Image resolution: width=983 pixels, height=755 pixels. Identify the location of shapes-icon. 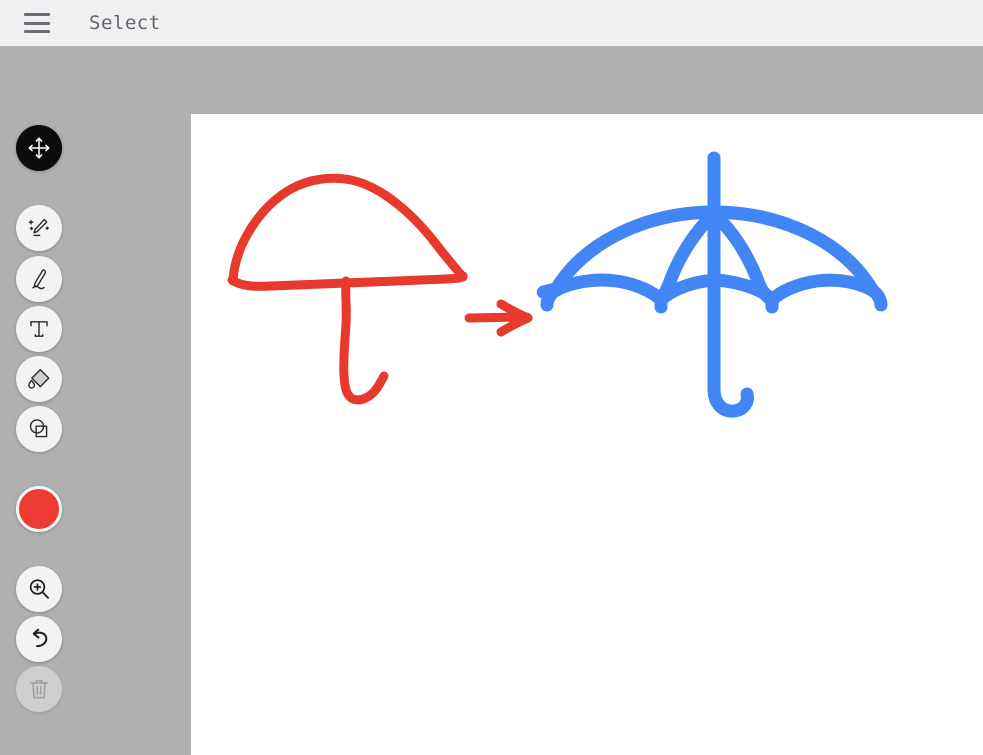
(38, 428).